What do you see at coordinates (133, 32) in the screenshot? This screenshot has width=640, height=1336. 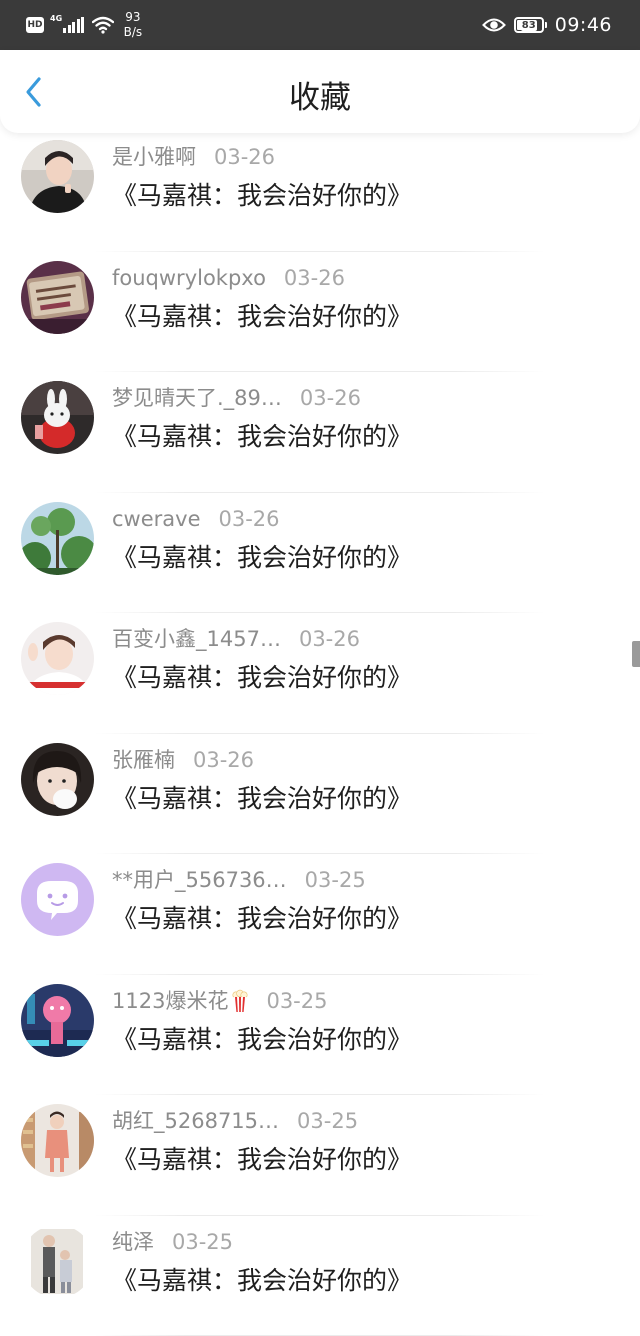 I see `network-speed-unit: B/s` at bounding box center [133, 32].